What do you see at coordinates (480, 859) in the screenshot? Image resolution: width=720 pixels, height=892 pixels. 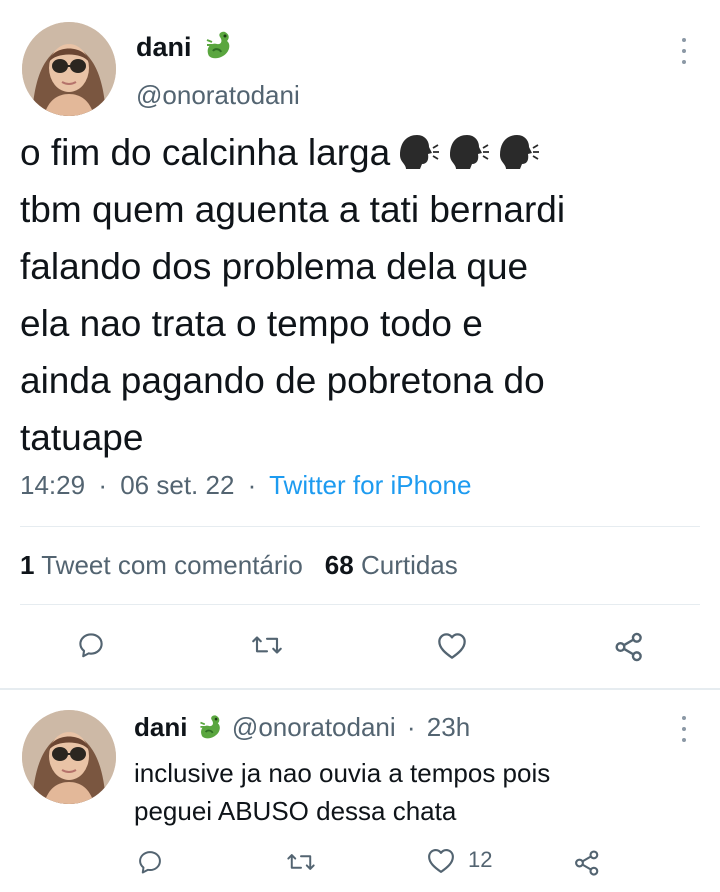 I see `reply-like-count: 12` at bounding box center [480, 859].